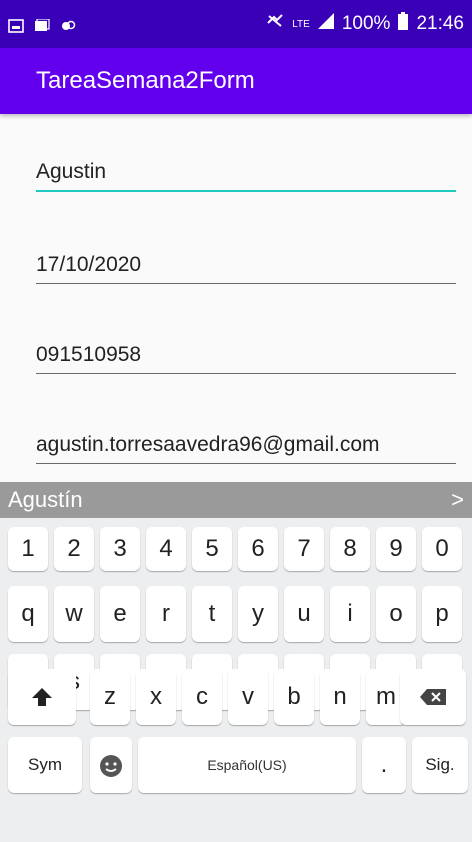 The width and height of the screenshot is (472, 842). What do you see at coordinates (304, 614) in the screenshot?
I see `letter-key: u` at bounding box center [304, 614].